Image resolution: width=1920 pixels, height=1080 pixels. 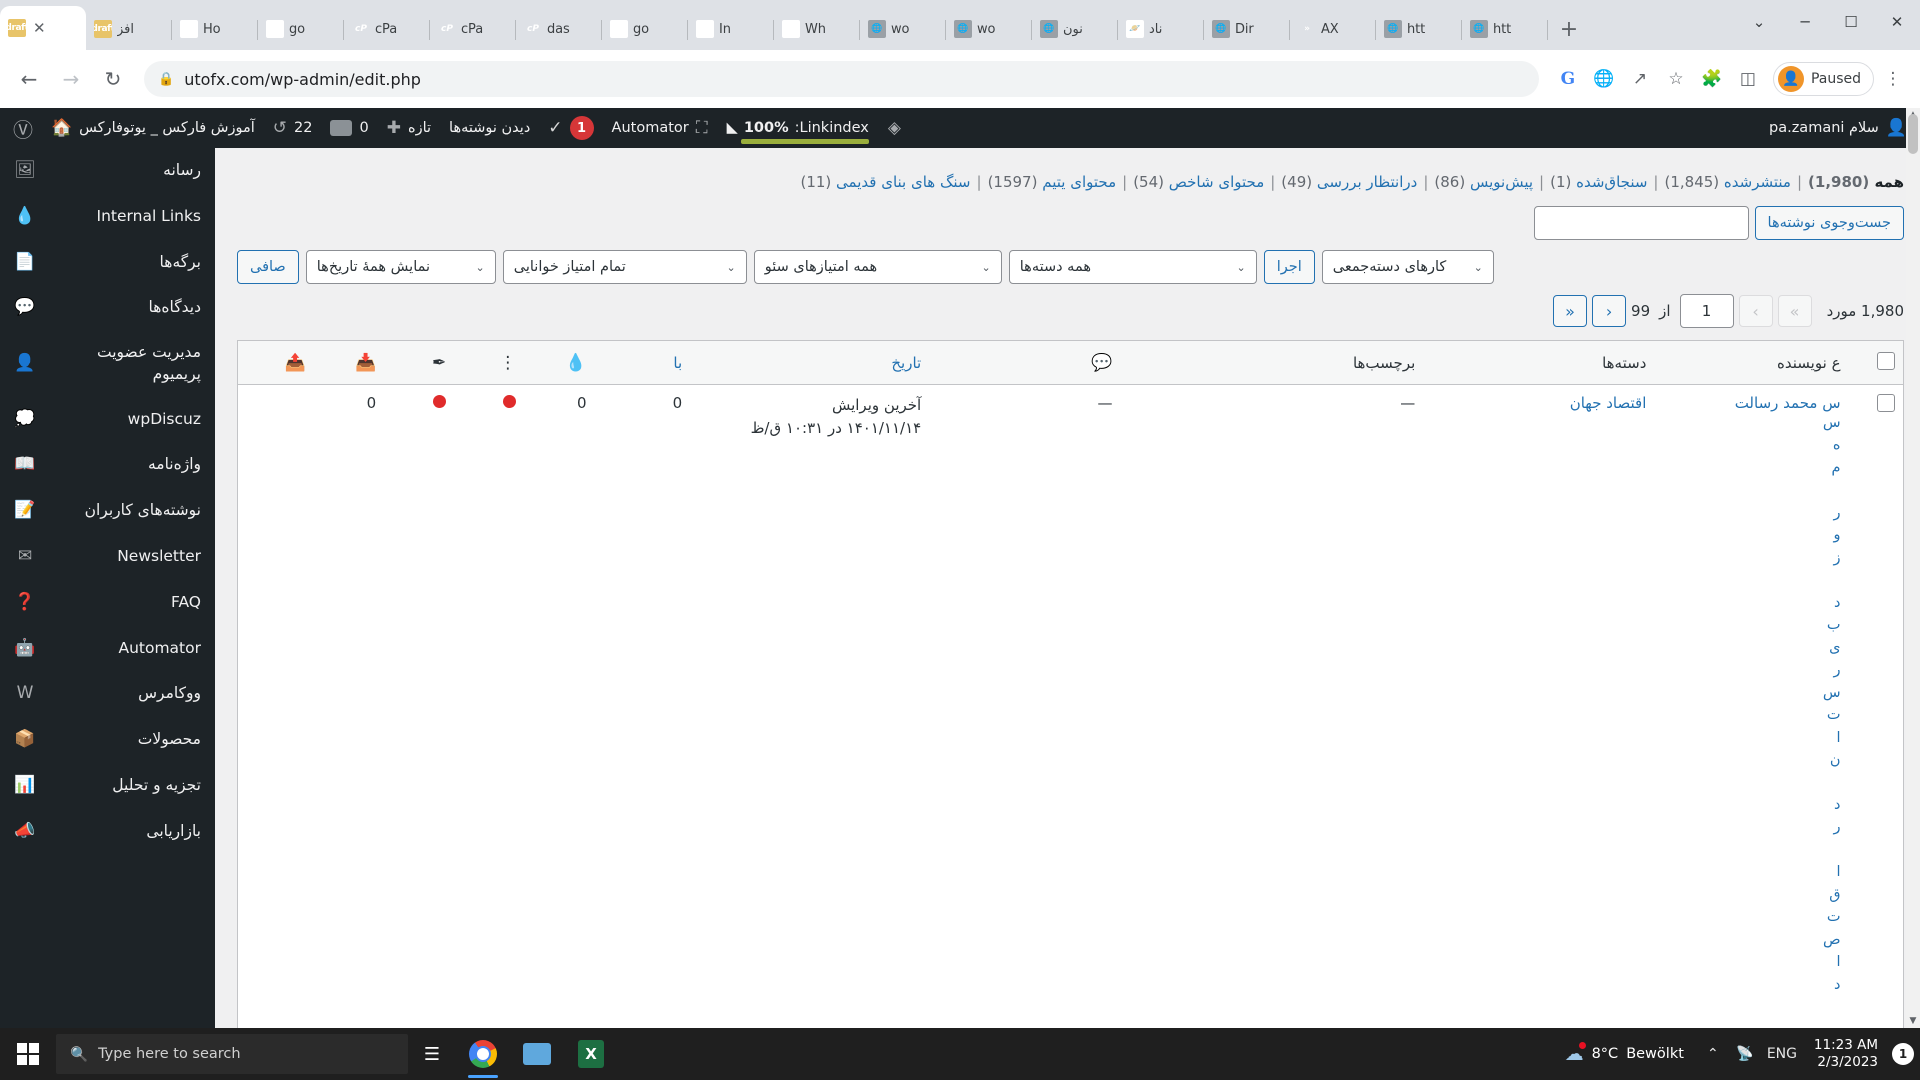 I want to click on last-page-button: », so click(x=1794, y=311).